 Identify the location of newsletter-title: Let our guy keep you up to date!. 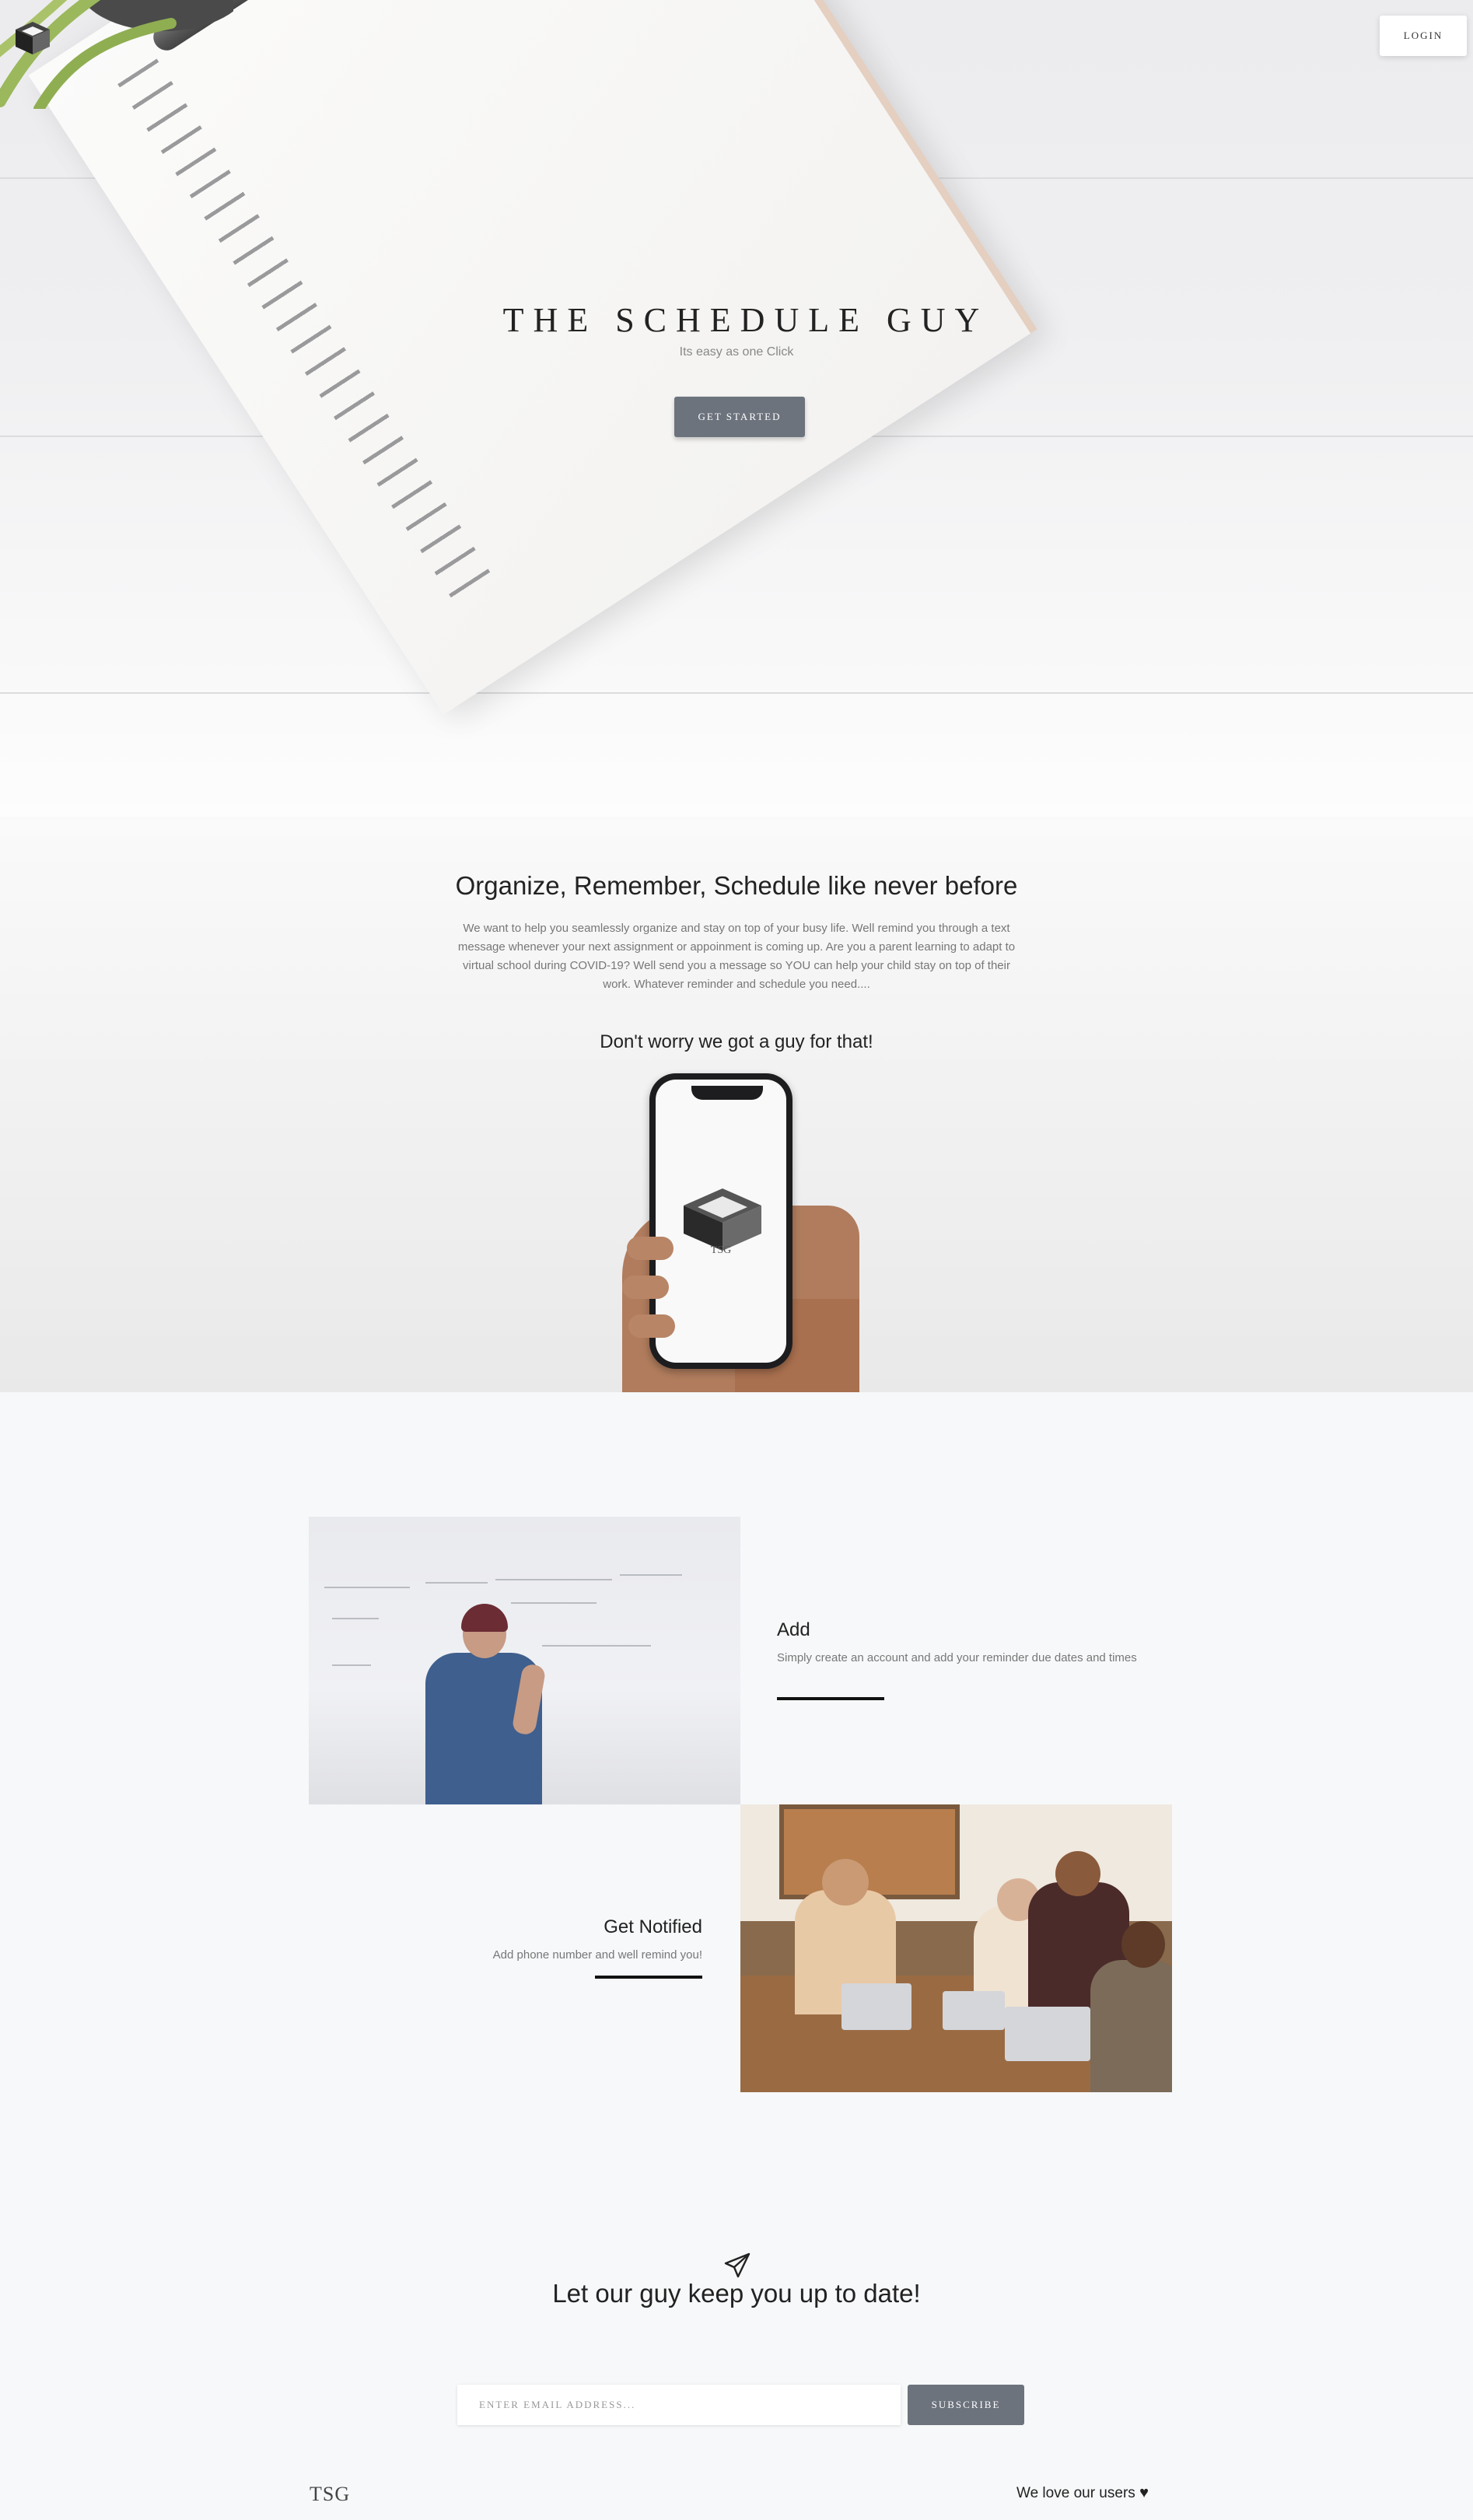
(736, 2294).